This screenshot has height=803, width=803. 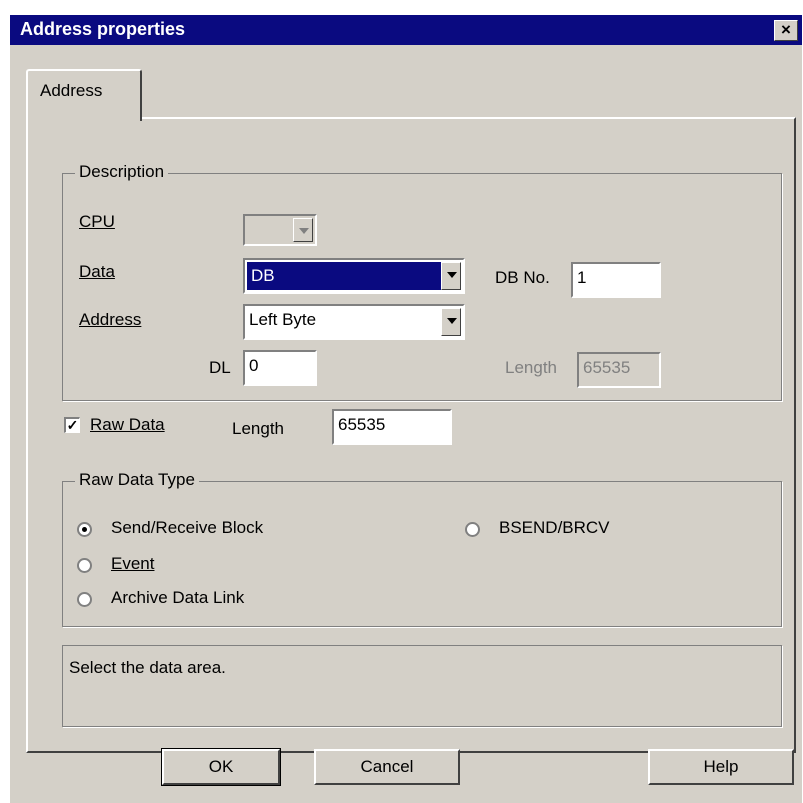 I want to click on raw-data-checkbox: ✓, so click(x=72, y=425).